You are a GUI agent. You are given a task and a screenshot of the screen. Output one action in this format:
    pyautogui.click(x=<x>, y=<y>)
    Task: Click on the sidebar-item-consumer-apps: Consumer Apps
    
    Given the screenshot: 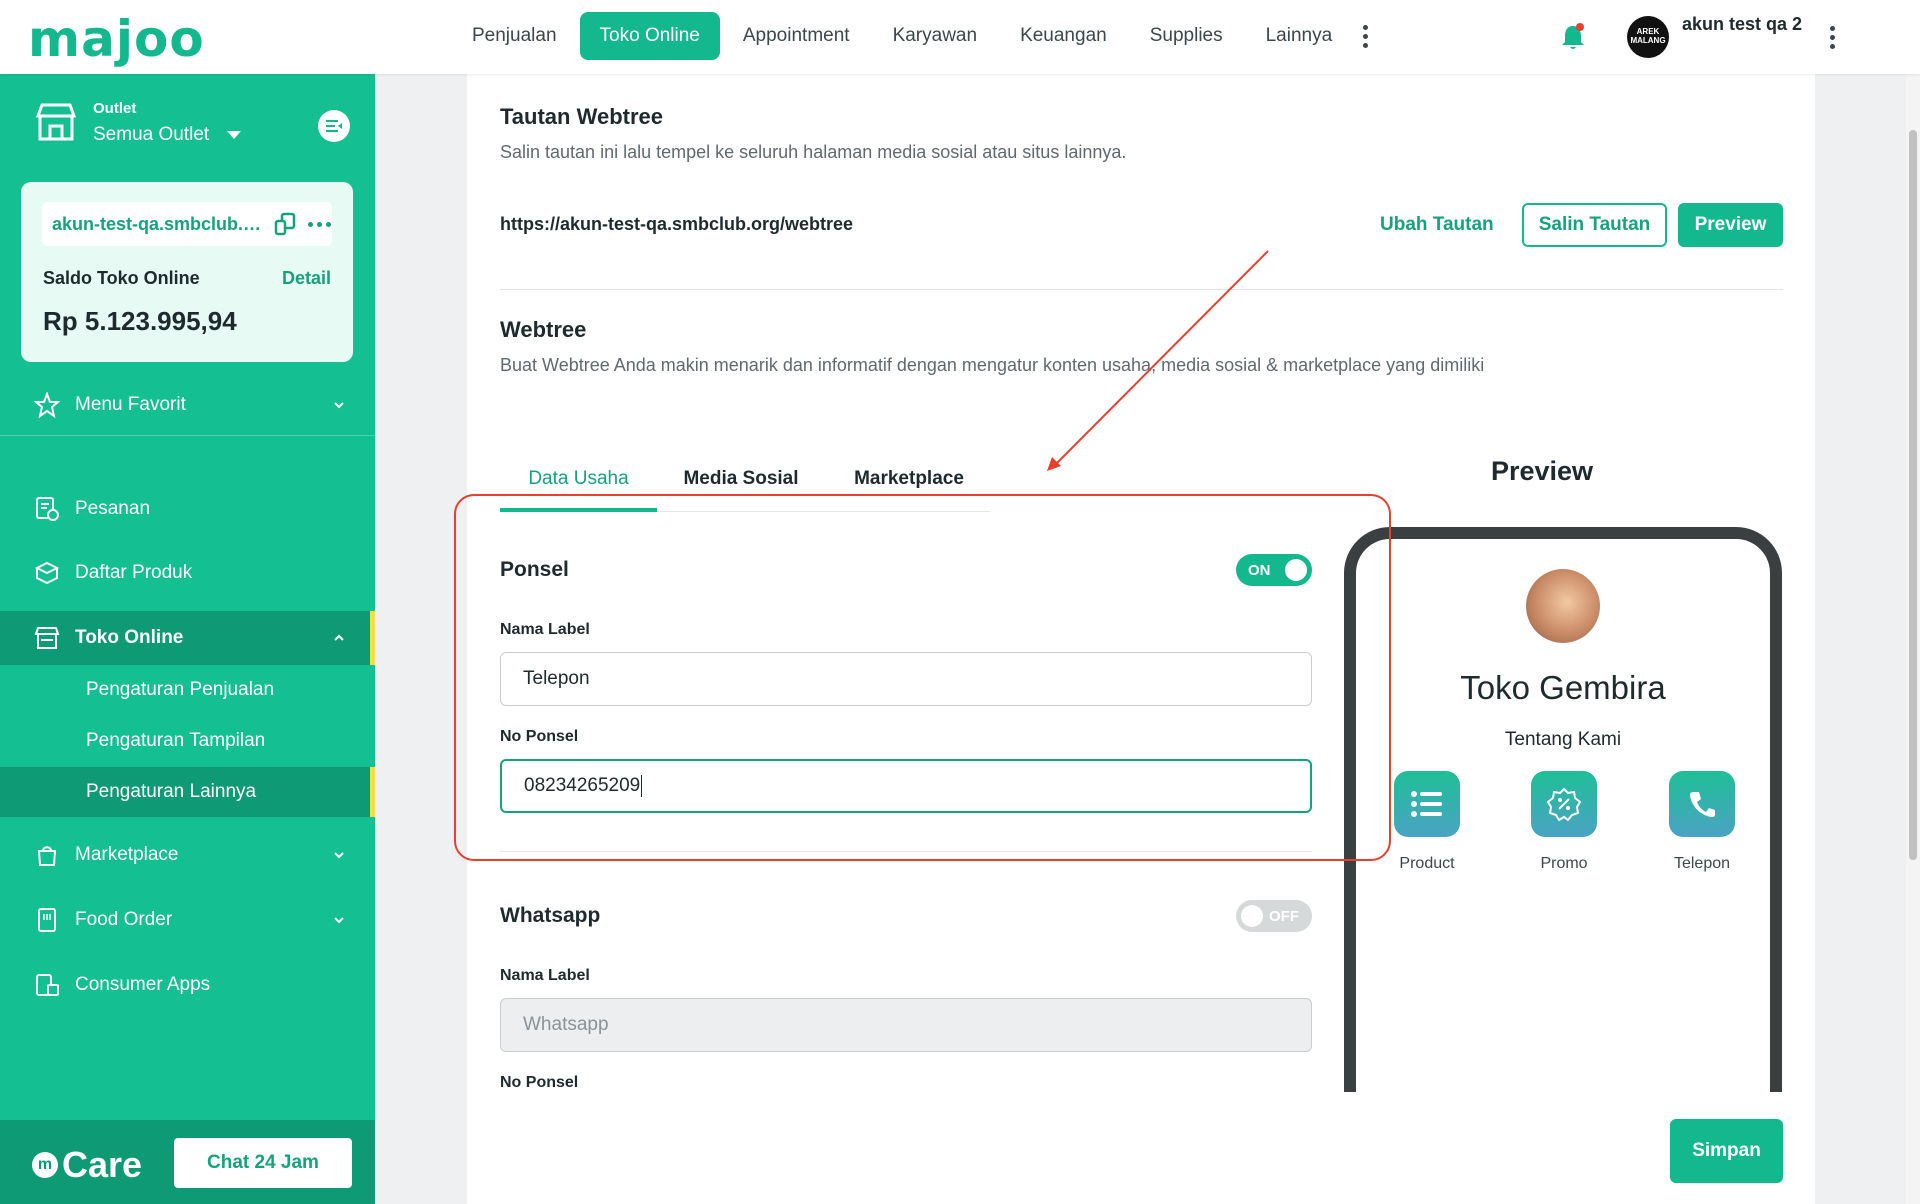 What is the action you would take?
    pyautogui.click(x=187, y=985)
    